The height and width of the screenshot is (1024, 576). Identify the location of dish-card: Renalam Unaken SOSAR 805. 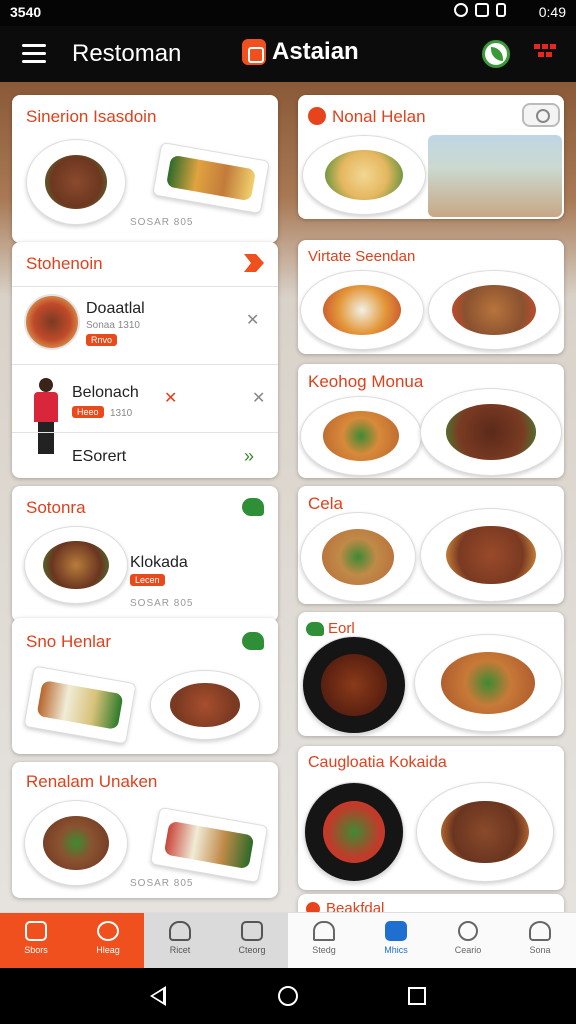
(145, 830).